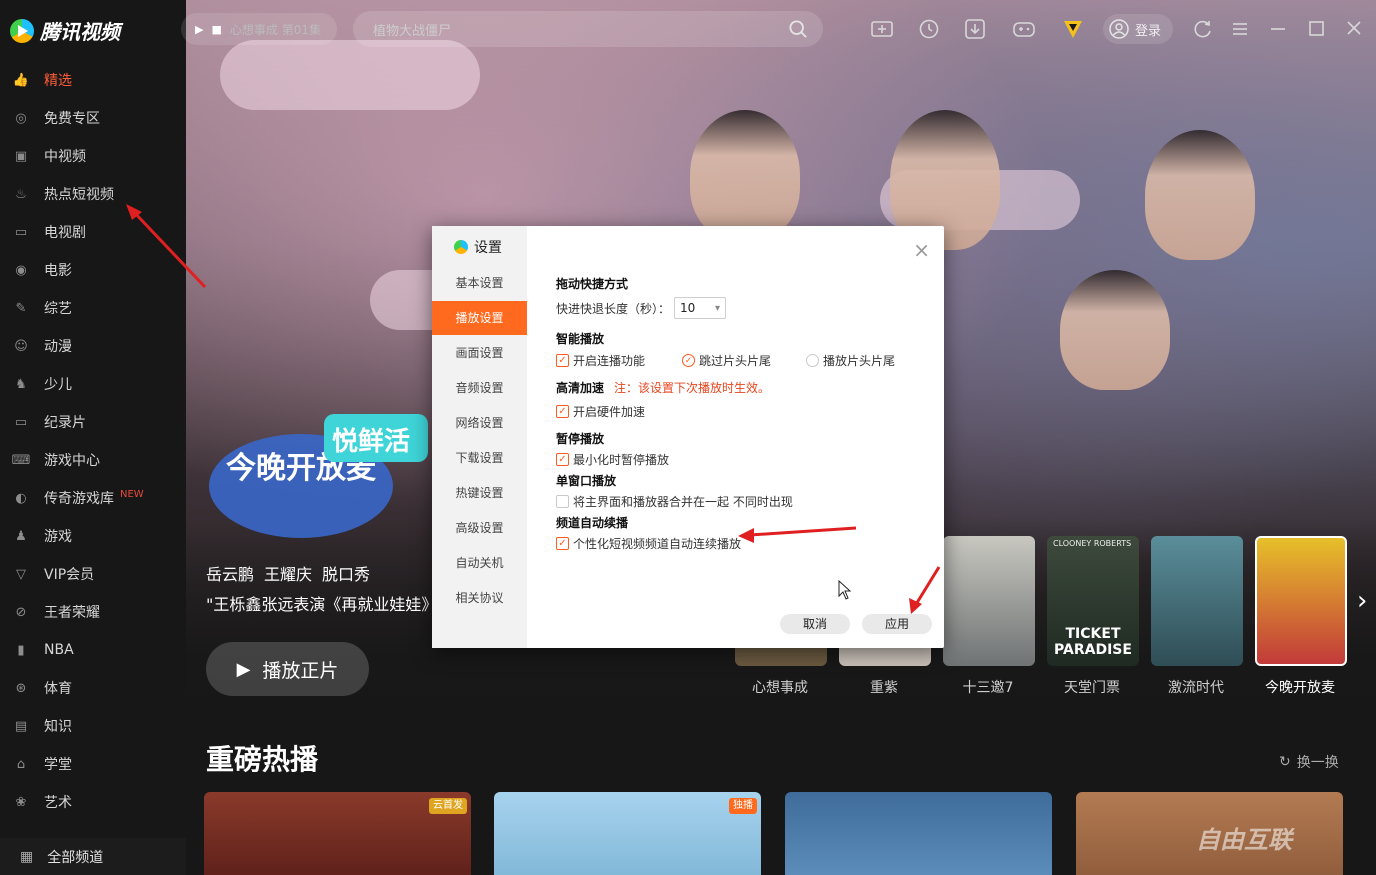  I want to click on sidebar-item-legend-games: ◐ 传奇游戏库 NEW, so click(93, 498).